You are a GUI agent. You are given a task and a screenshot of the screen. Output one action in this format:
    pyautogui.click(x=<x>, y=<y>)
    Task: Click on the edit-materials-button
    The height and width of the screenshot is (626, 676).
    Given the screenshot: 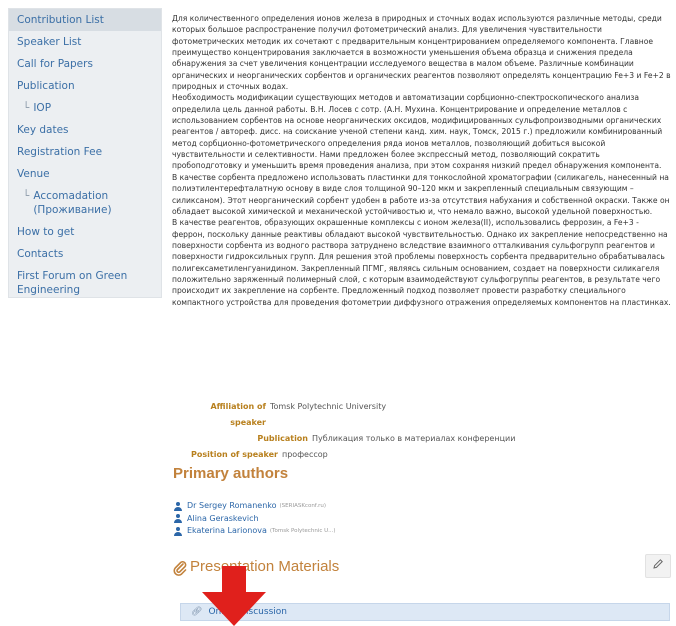 What is the action you would take?
    pyautogui.click(x=658, y=566)
    